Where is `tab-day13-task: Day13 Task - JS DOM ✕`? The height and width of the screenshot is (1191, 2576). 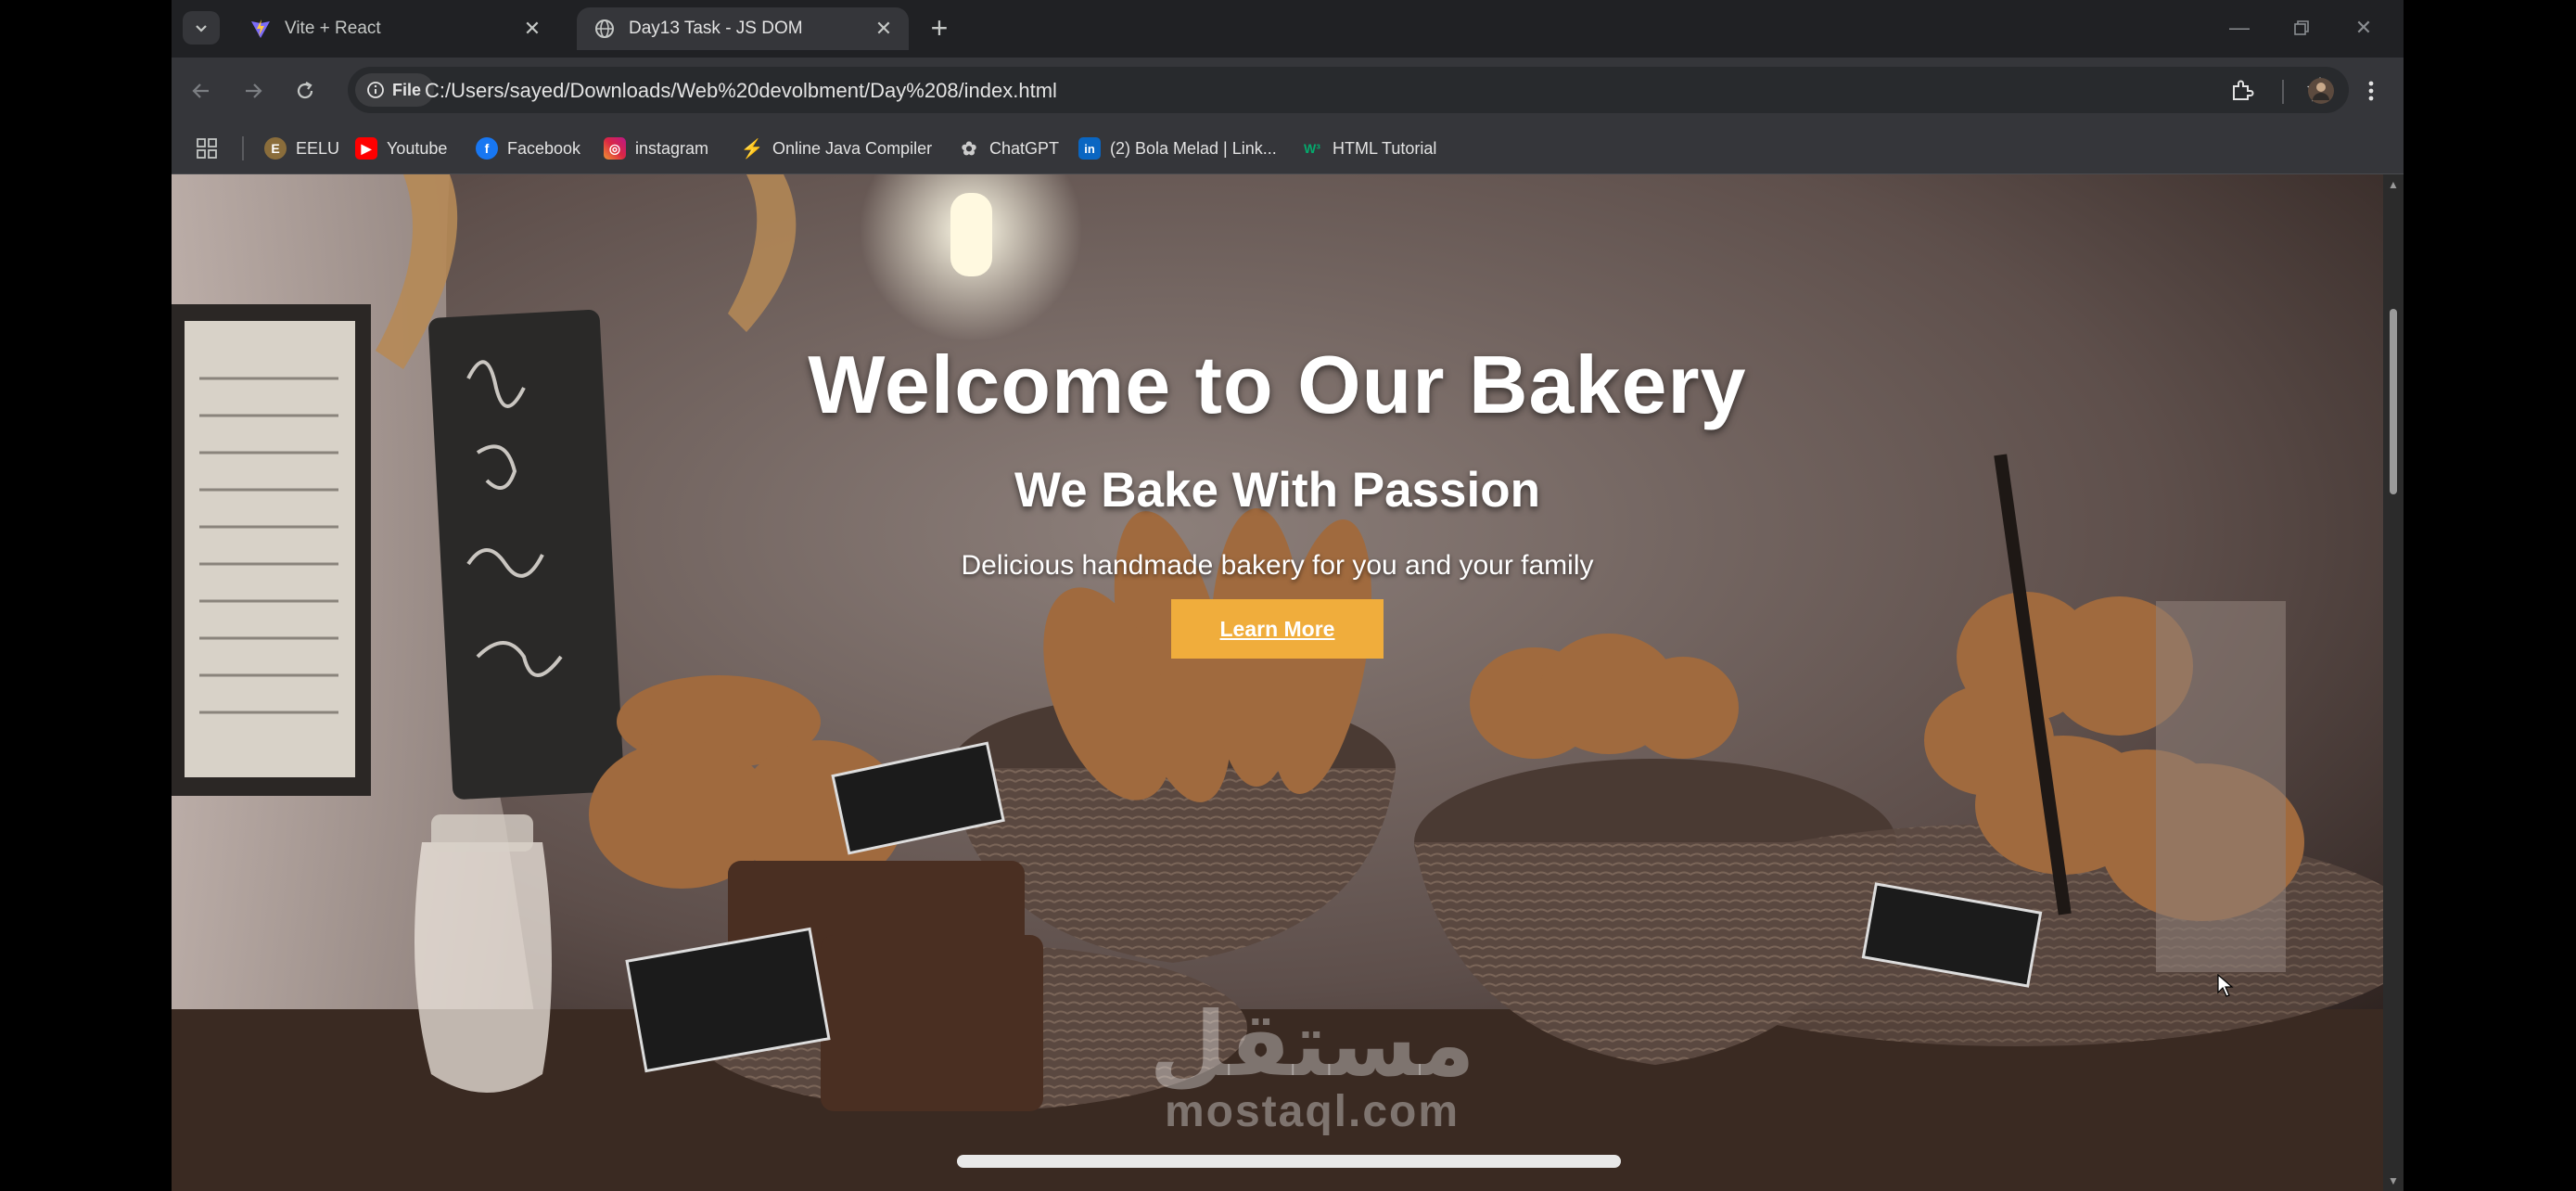 tab-day13-task: Day13 Task - JS DOM ✕ is located at coordinates (743, 29).